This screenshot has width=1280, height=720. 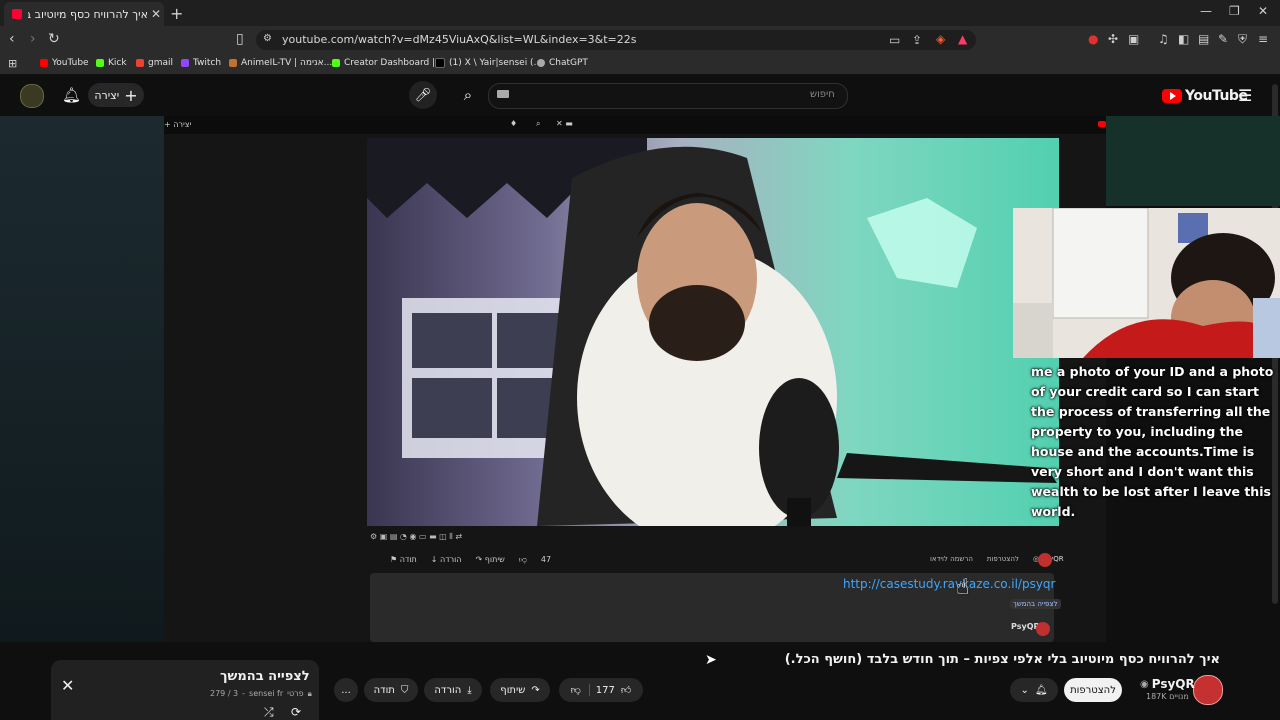 What do you see at coordinates (1203, 39) in the screenshot?
I see `wallet-icon: ▤` at bounding box center [1203, 39].